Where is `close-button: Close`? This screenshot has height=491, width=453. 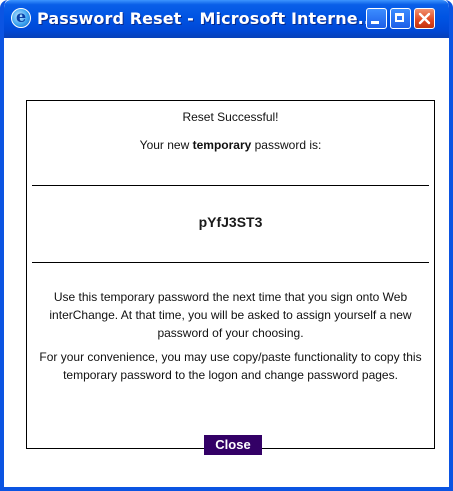 close-button: Close is located at coordinates (233, 445).